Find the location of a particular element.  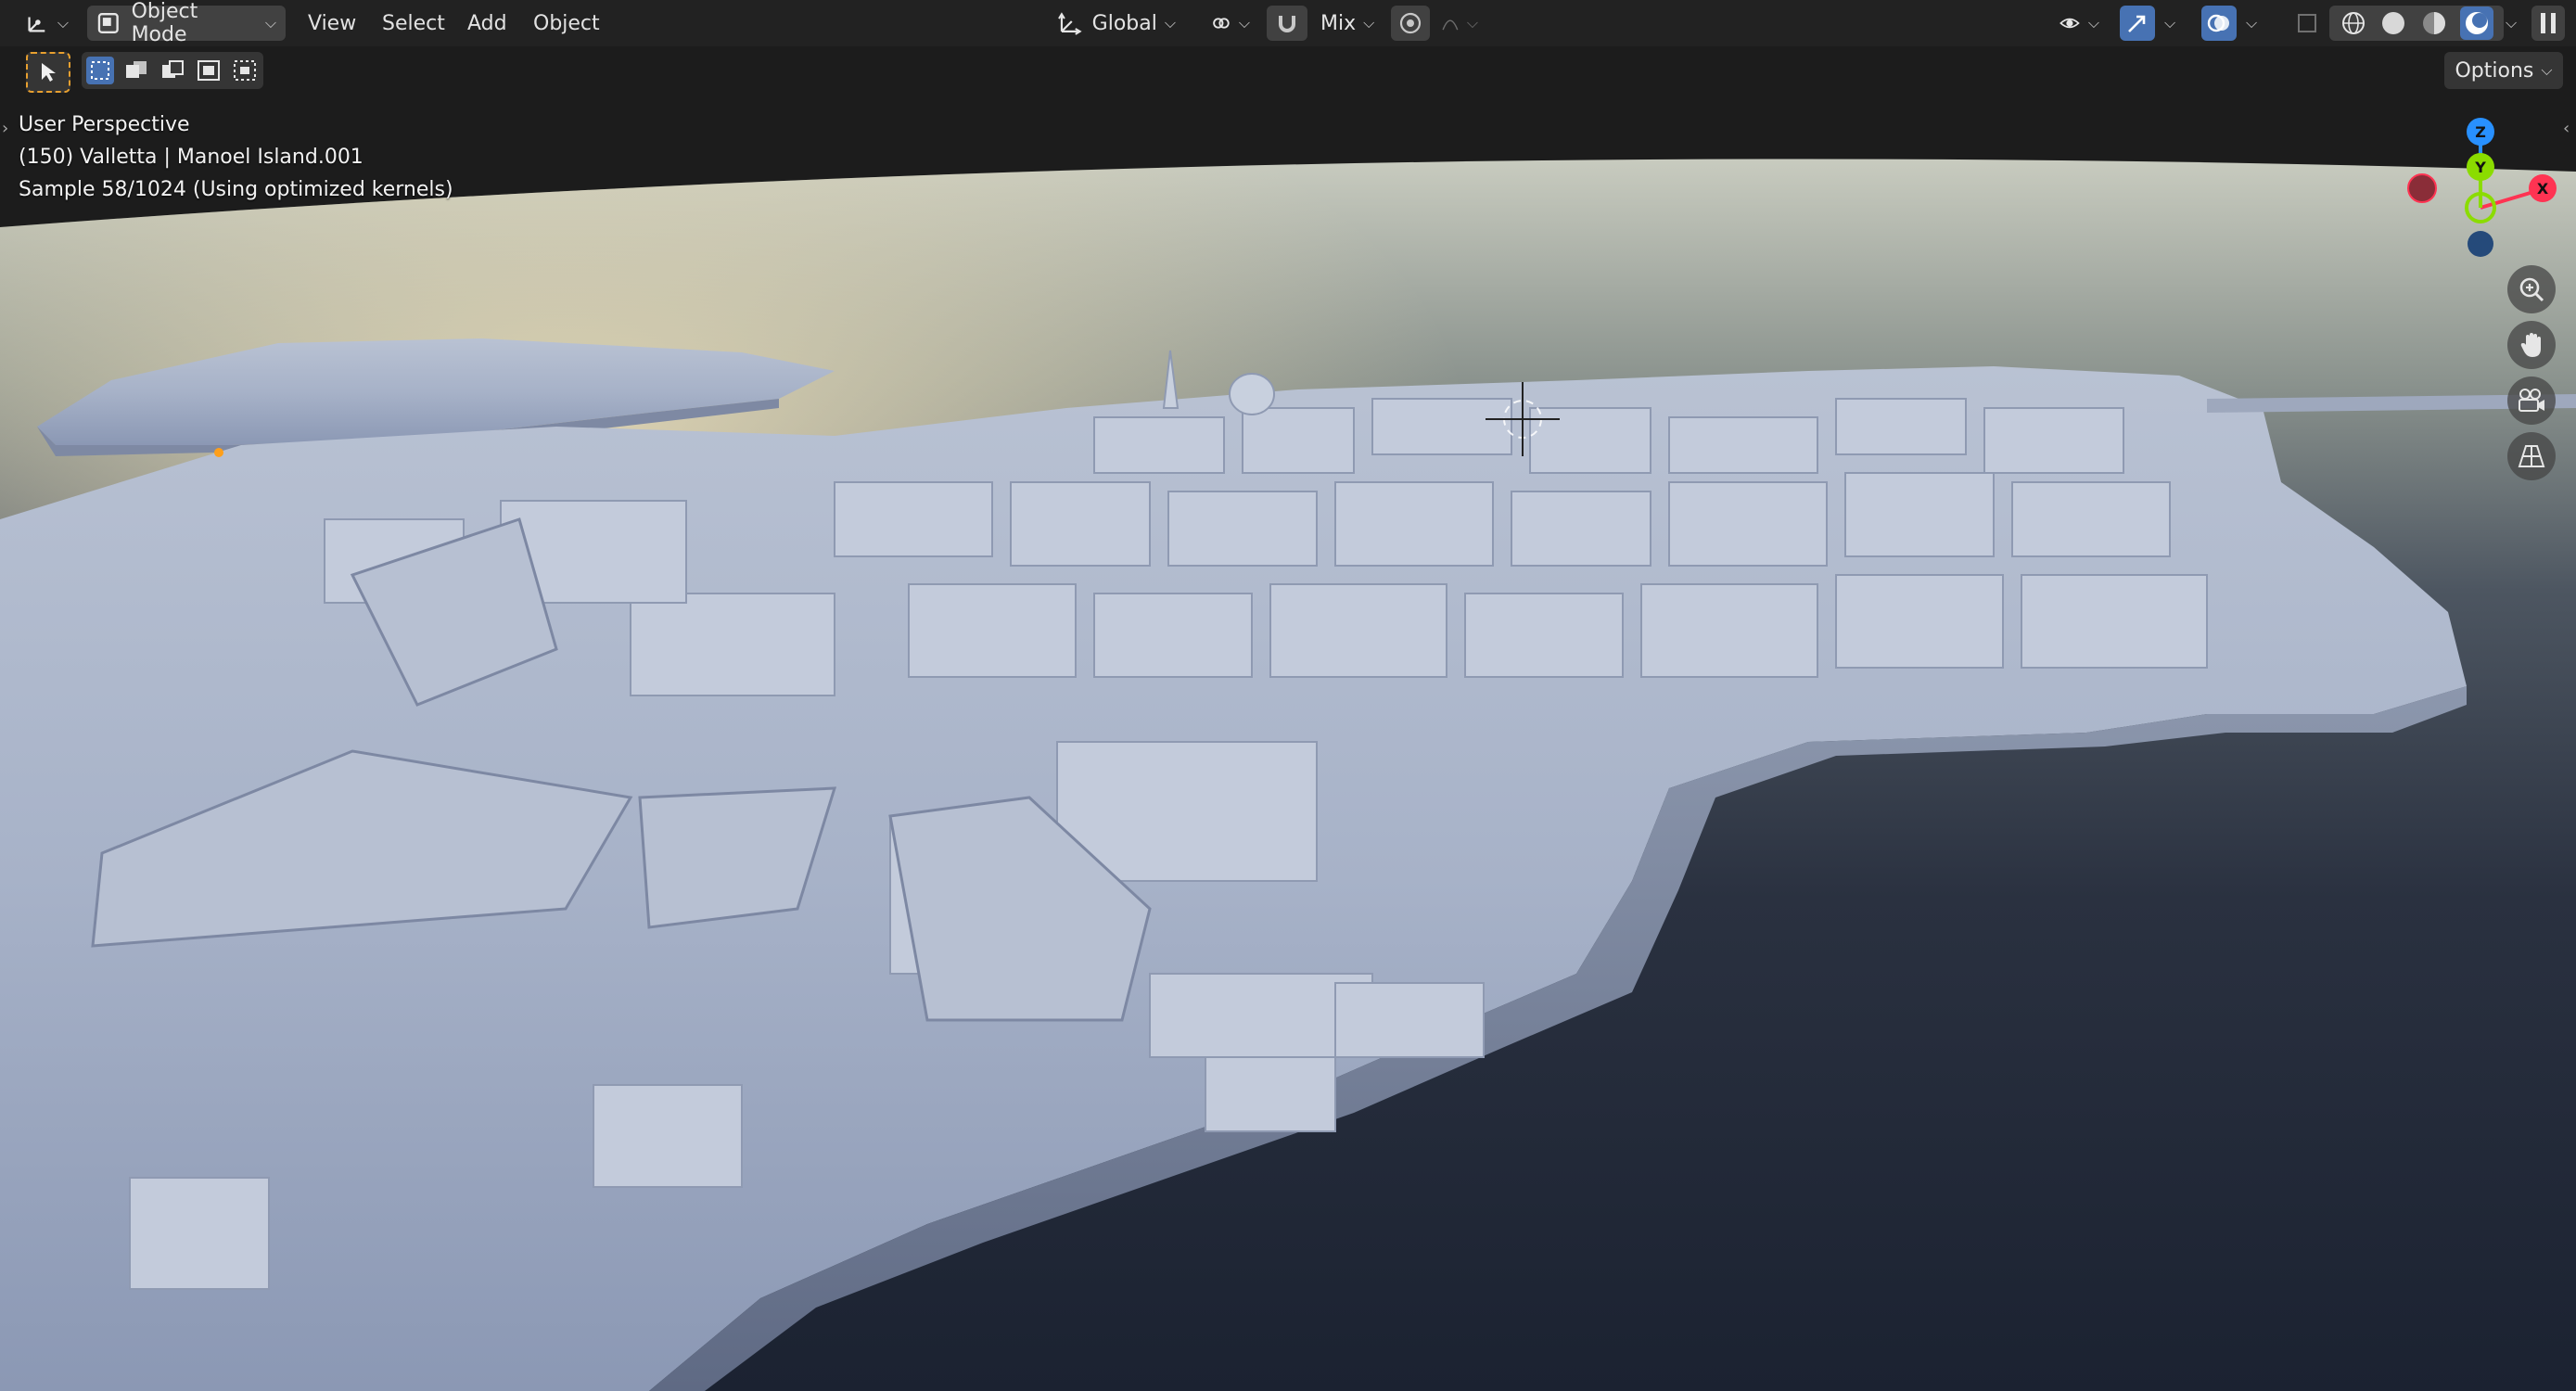

zoom-button is located at coordinates (2531, 289).